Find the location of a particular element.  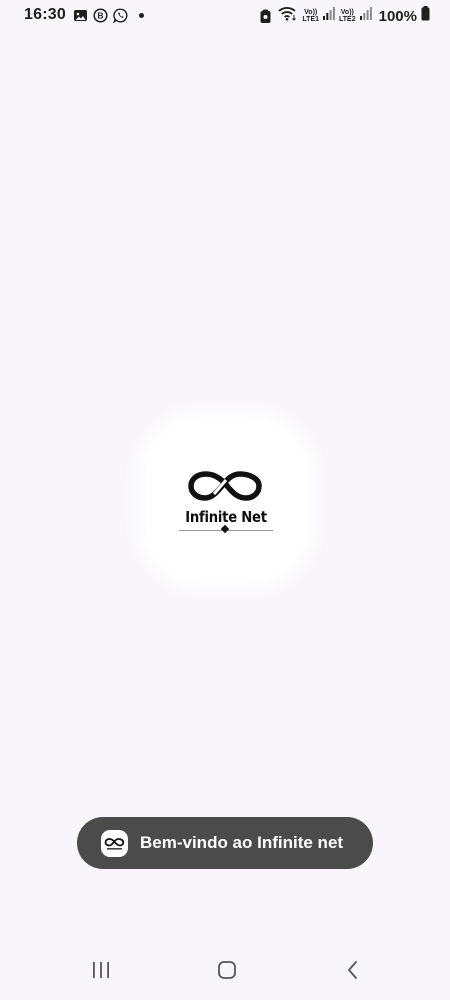

splash-logo: Infinite Net is located at coordinates (226, 500).